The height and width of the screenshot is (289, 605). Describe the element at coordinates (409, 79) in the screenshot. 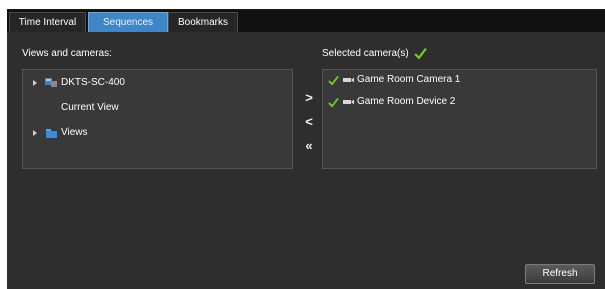

I see `selected-camera-label: Game Room Camera 1` at that location.